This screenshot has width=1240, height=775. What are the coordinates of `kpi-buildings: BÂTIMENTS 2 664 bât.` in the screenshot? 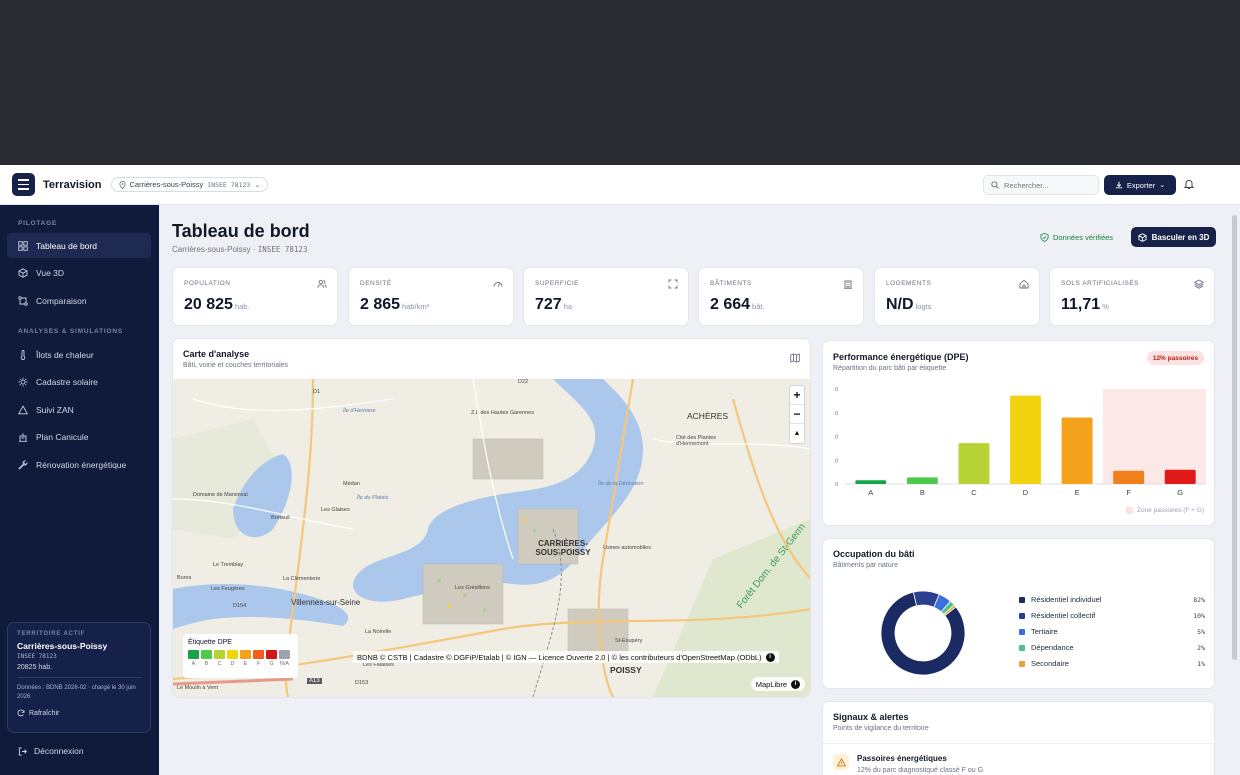 It's located at (781, 296).